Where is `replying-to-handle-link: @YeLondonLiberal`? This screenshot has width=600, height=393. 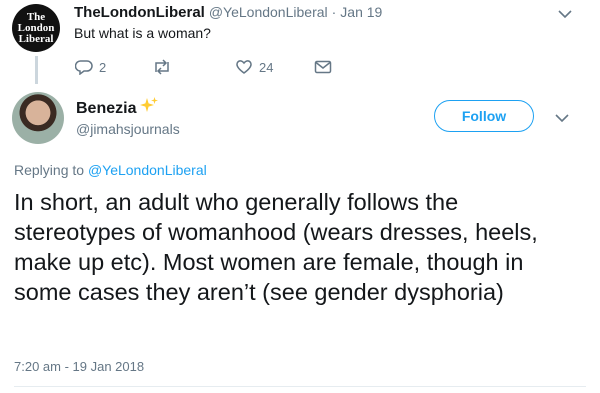 replying-to-handle-link: @YeLondonLiberal is located at coordinates (147, 170).